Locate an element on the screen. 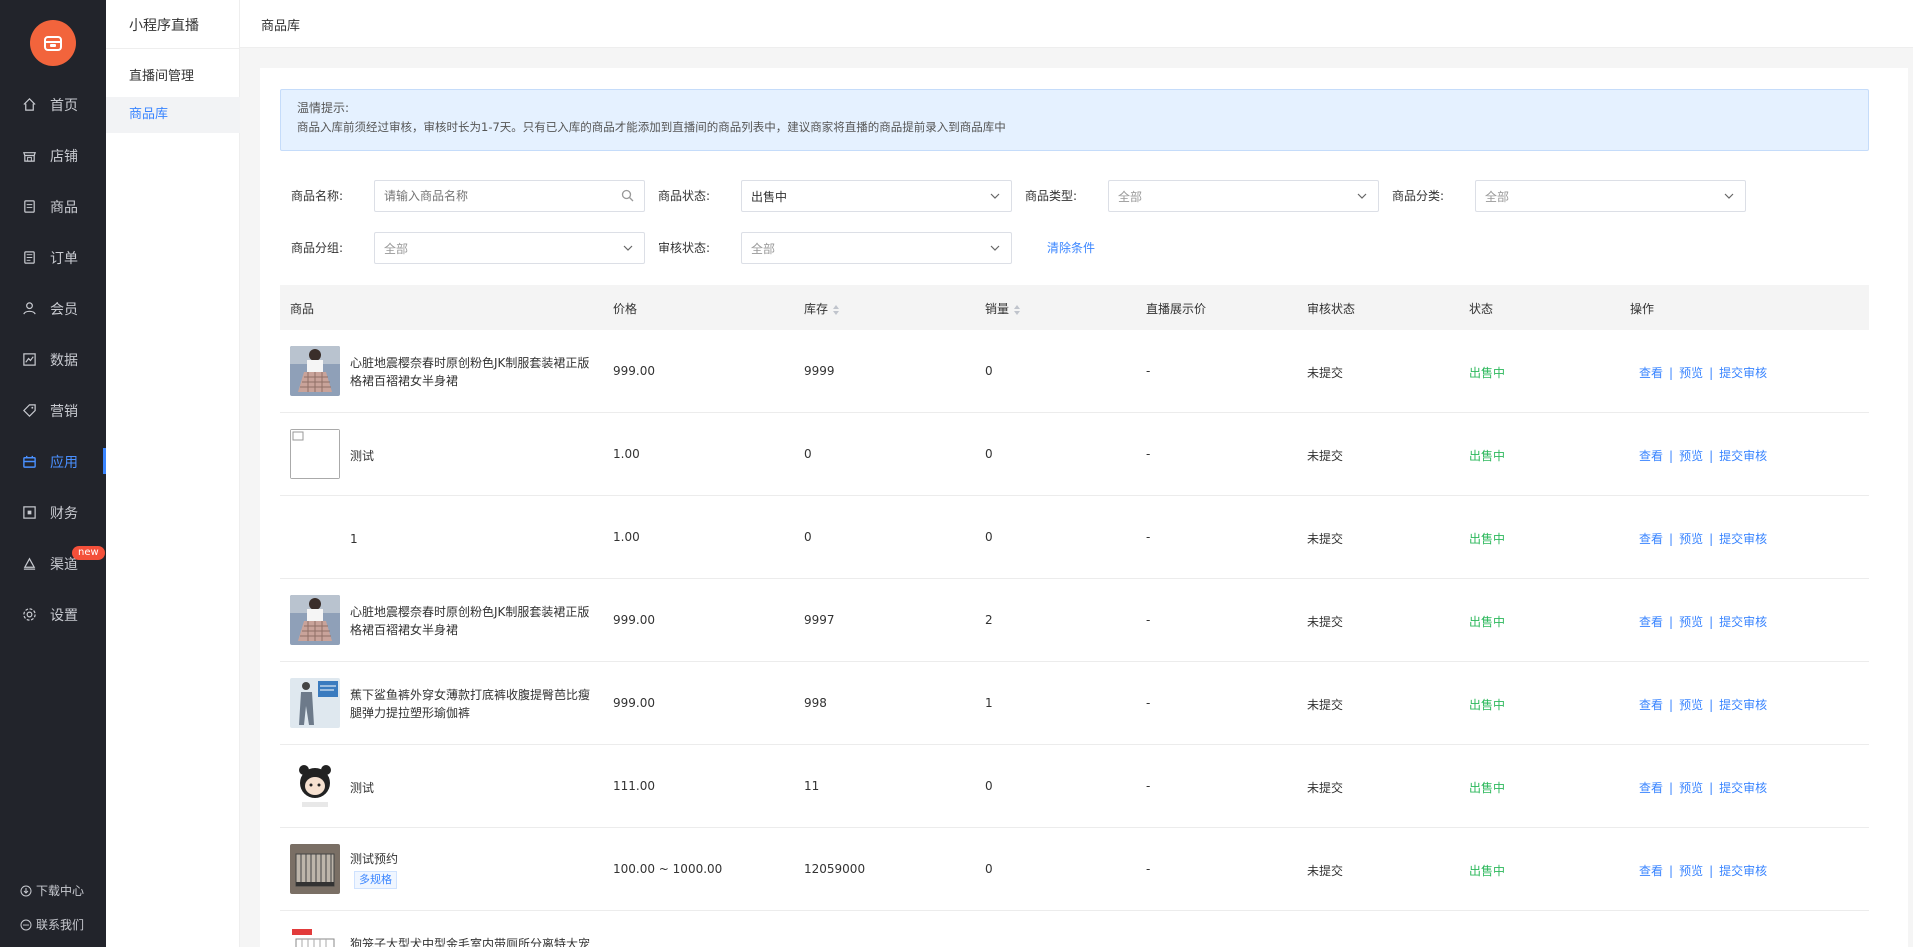 Image resolution: width=1913 pixels, height=947 pixels. stock-cell: 11 is located at coordinates (812, 786).